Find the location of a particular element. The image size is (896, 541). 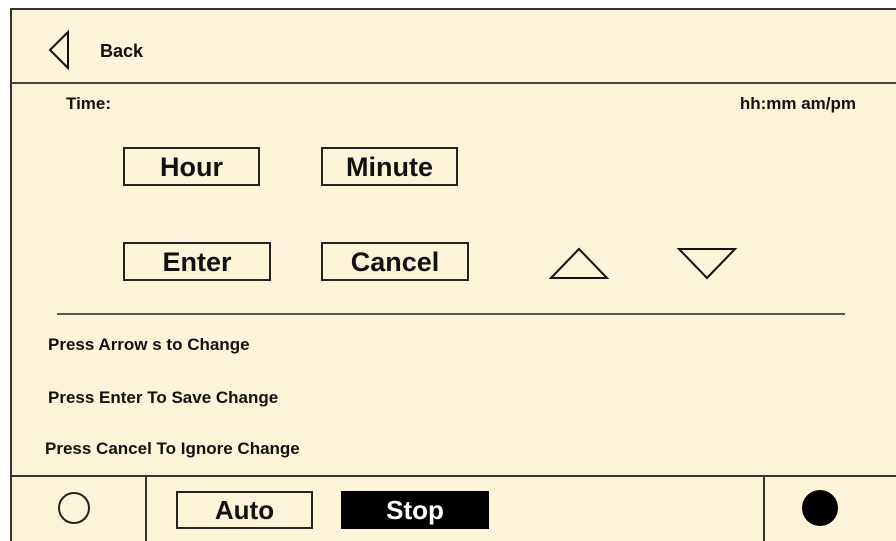

instruction-save: Press Enter To Save Change is located at coordinates (163, 397).